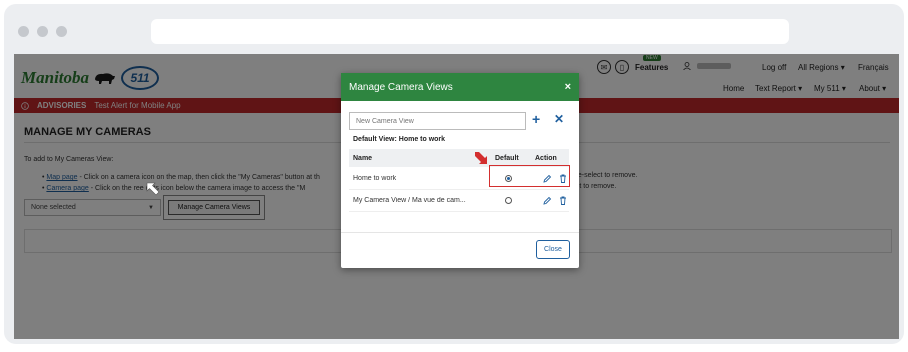 Image resolution: width=908 pixels, height=352 pixels. Describe the element at coordinates (536, 119) in the screenshot. I see `add-icon: +` at that location.